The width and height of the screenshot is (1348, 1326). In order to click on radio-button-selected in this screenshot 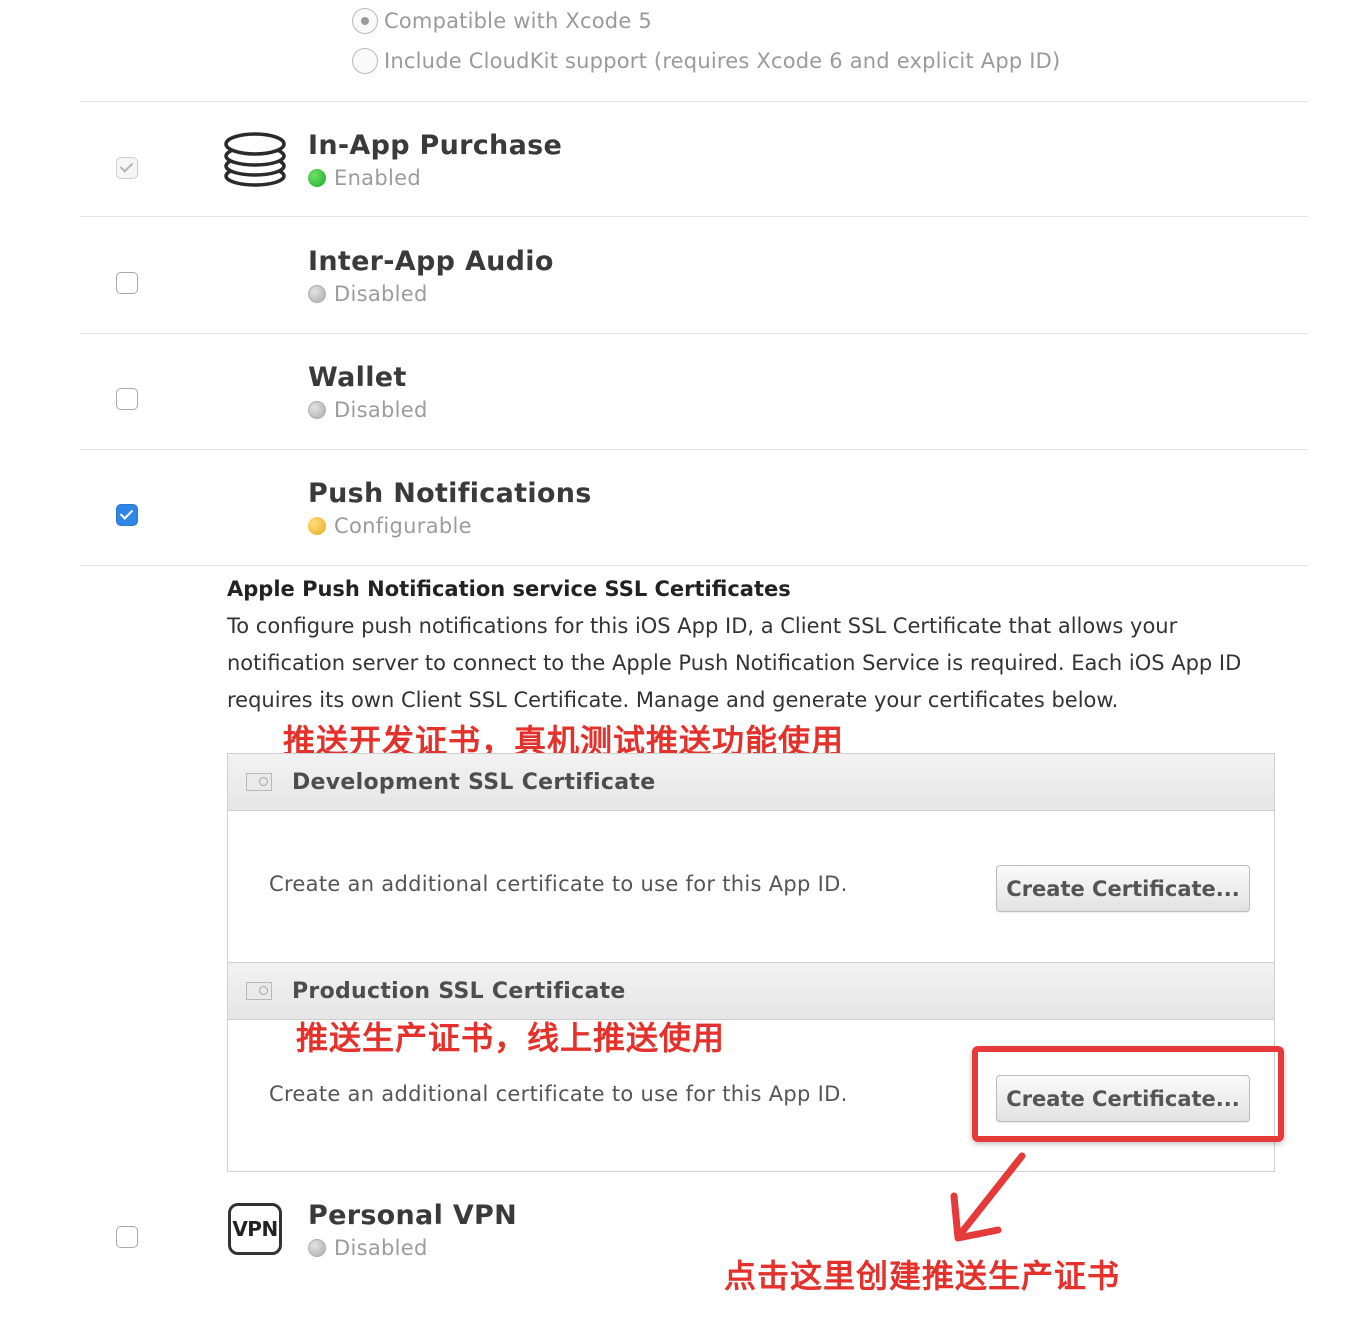, I will do `click(365, 21)`.